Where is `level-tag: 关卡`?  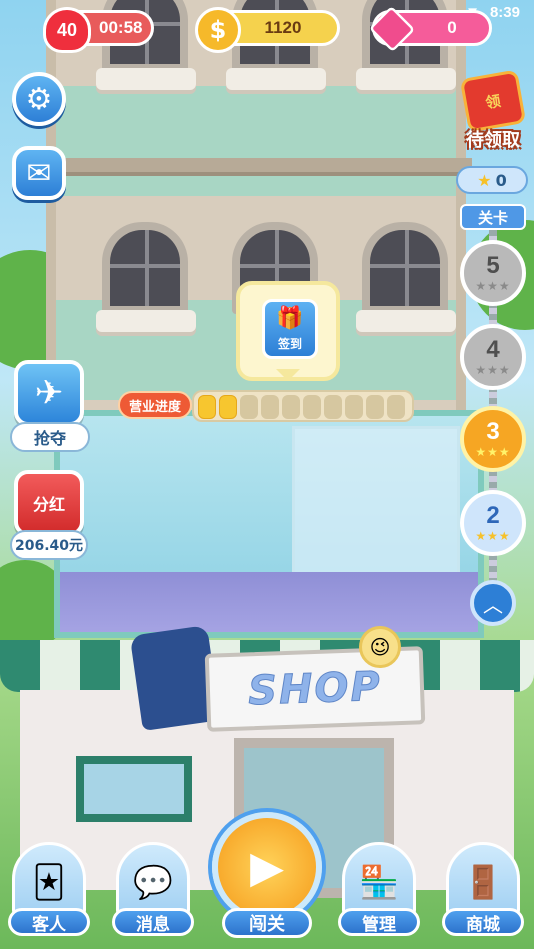 level-tag: 关卡 is located at coordinates (493, 217).